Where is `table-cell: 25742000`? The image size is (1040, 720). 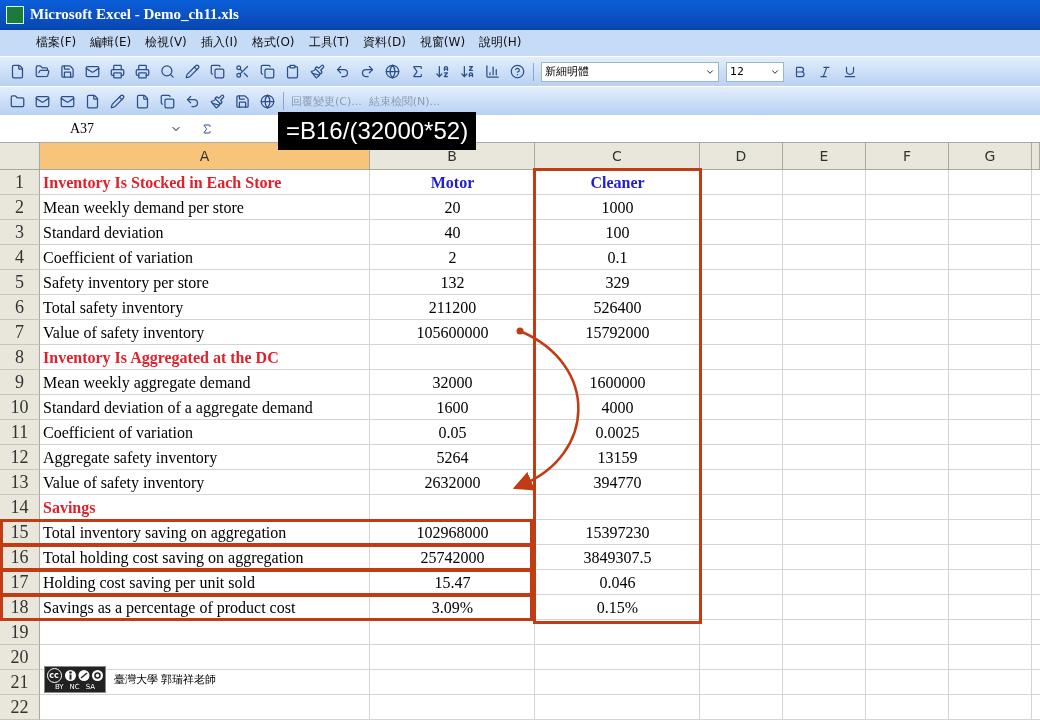
table-cell: 25742000 is located at coordinates (452, 557).